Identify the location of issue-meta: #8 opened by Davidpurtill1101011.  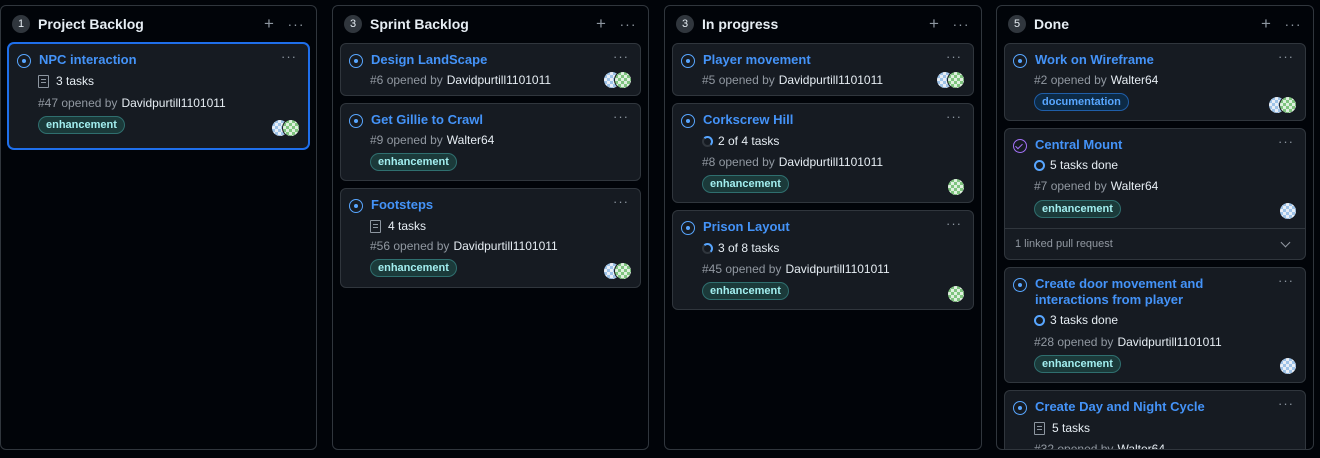
(792, 162).